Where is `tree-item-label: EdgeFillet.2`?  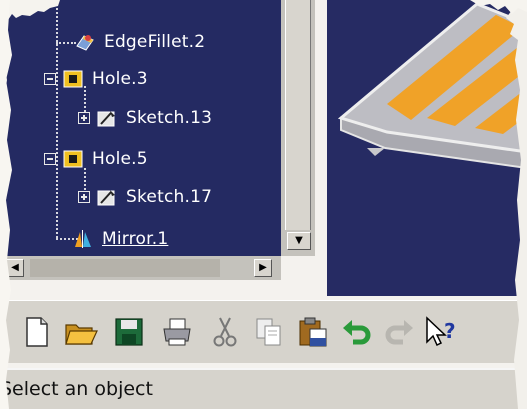 tree-item-label: EdgeFillet.2 is located at coordinates (155, 42).